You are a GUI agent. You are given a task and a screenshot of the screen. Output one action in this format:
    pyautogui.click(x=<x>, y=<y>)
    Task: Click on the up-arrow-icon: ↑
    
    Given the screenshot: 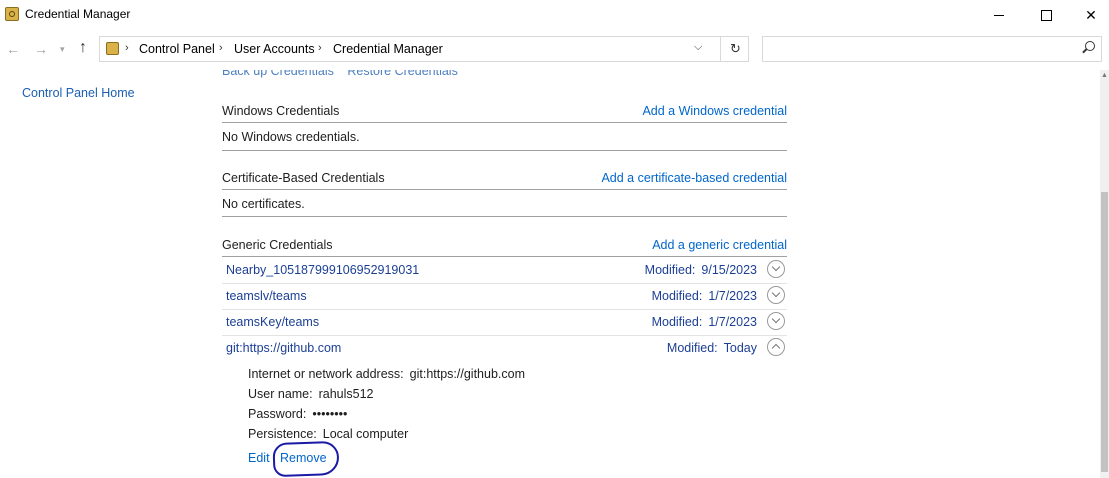 What is the action you would take?
    pyautogui.click(x=83, y=48)
    